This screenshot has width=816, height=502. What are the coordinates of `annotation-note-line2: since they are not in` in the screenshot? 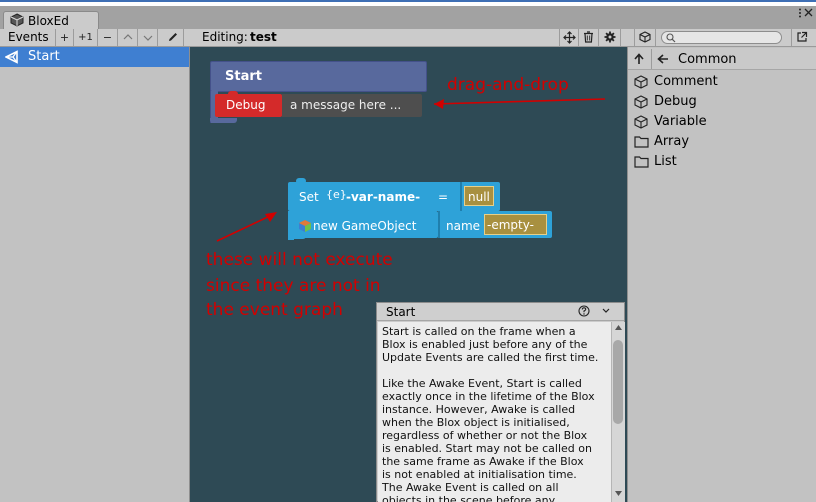 It's located at (293, 286).